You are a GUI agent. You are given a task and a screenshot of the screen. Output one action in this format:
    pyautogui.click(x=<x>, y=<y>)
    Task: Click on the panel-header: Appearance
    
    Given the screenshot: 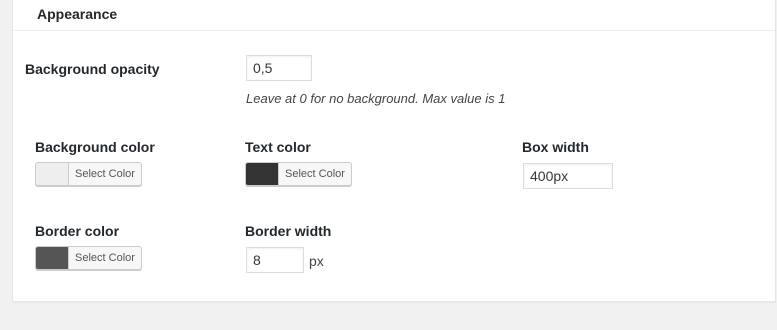 What is the action you would take?
    pyautogui.click(x=394, y=15)
    